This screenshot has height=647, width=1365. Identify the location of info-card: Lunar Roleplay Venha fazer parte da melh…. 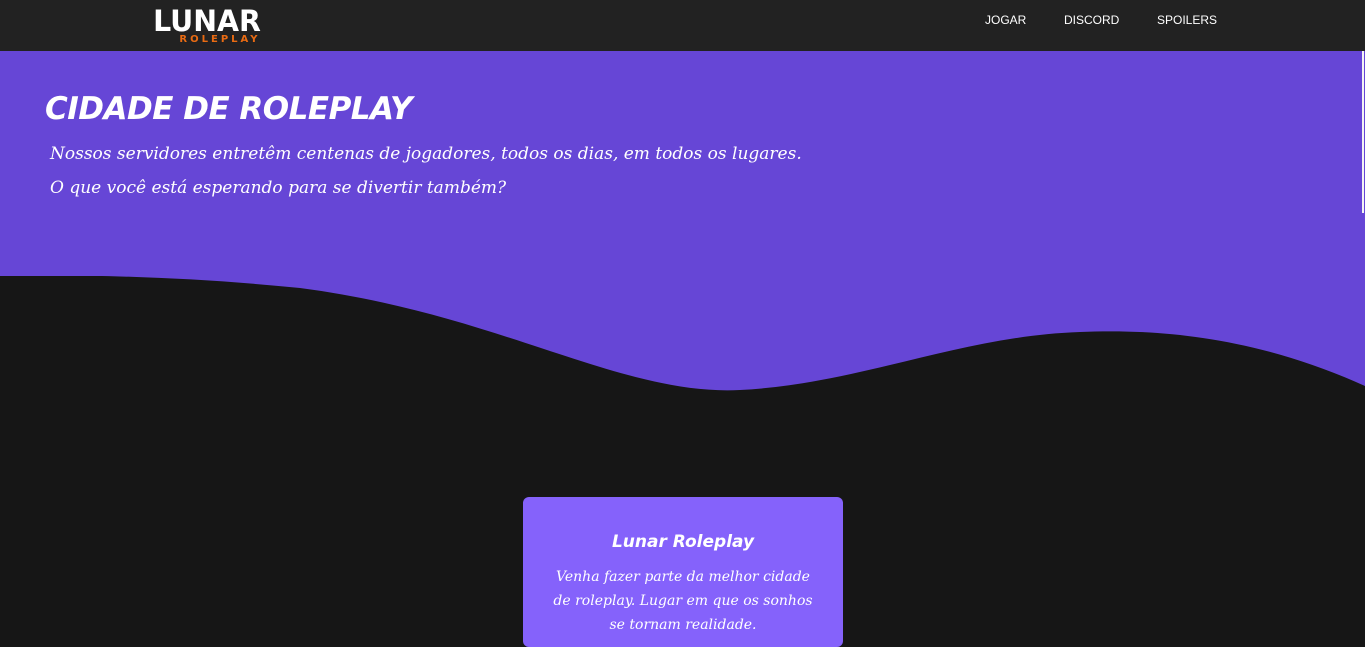
(683, 572).